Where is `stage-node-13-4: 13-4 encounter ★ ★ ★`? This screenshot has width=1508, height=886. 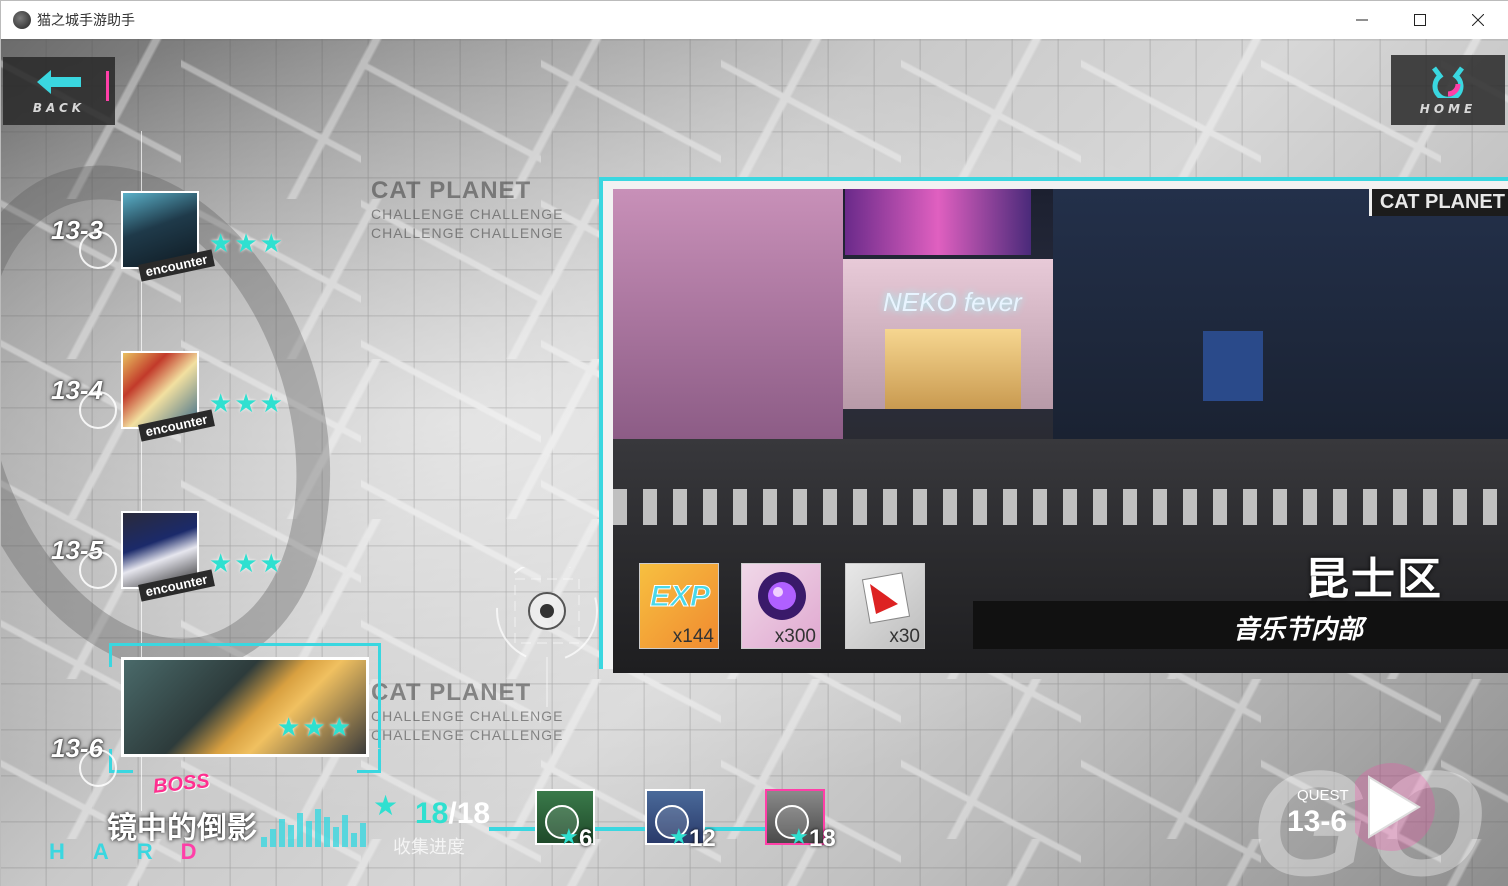
stage-node-13-4: 13-4 encounter ★ ★ ★ is located at coordinates (171, 406).